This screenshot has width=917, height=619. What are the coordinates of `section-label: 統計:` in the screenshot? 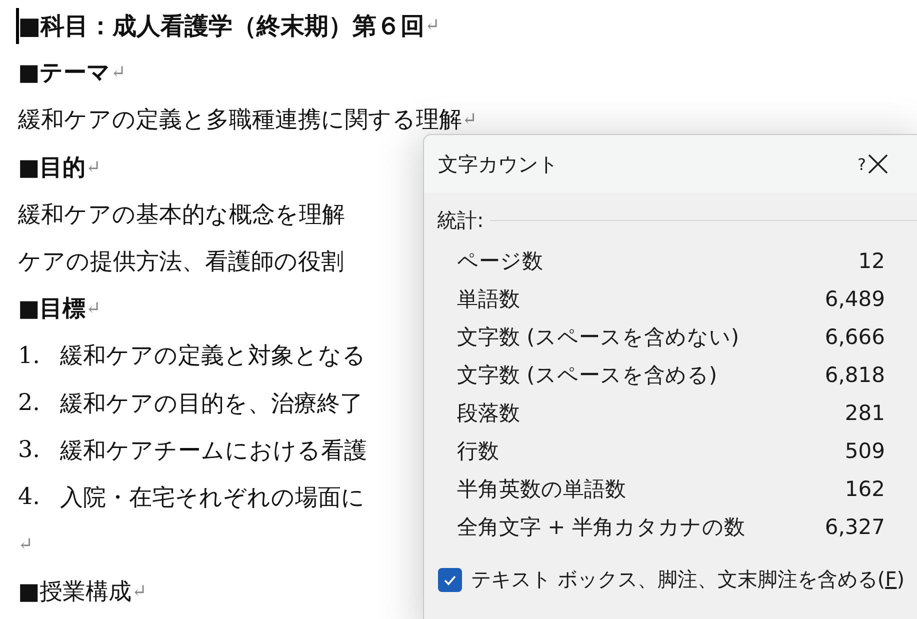 It's located at (460, 220).